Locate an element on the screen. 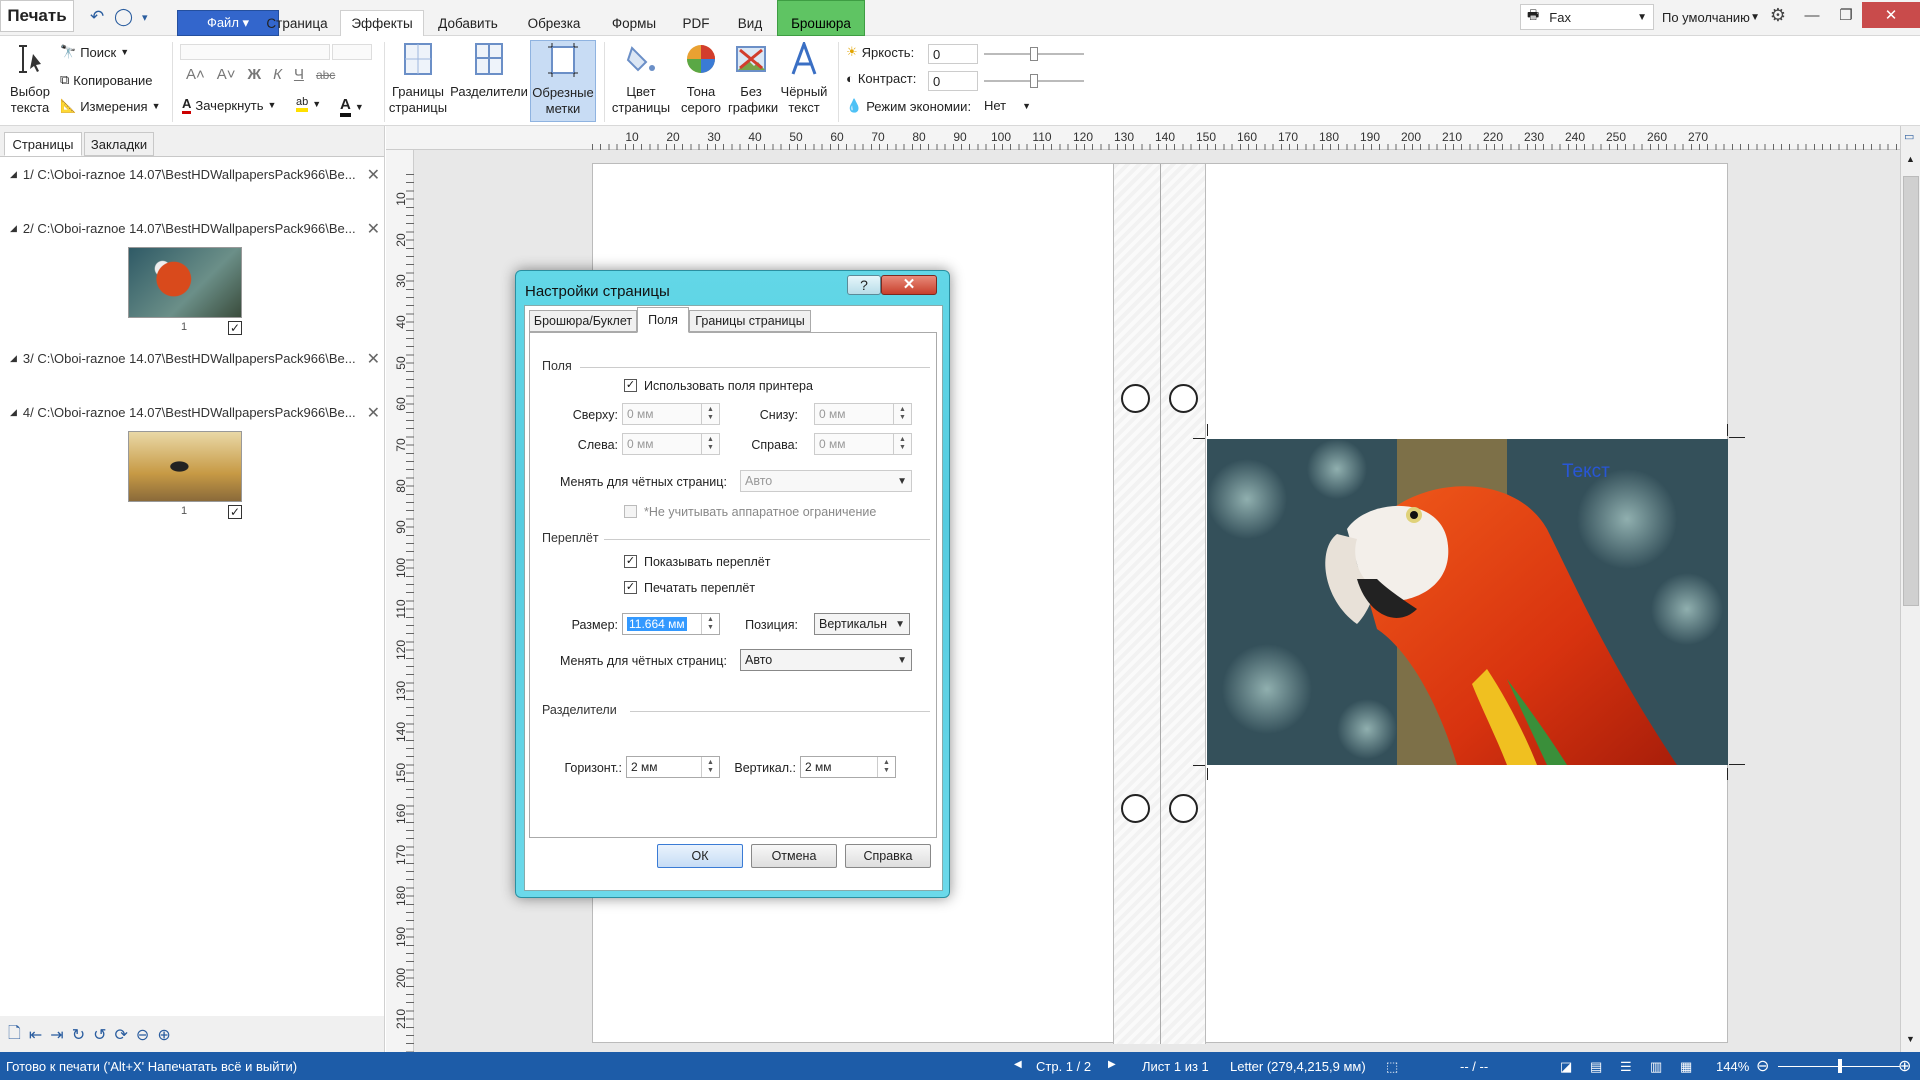  bold-icon: Ж is located at coordinates (255, 74).